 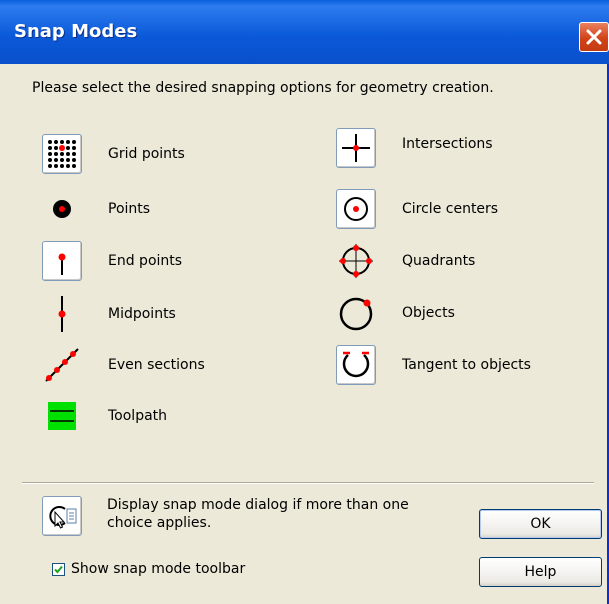 I want to click on ok-button: OK, so click(x=540, y=524).